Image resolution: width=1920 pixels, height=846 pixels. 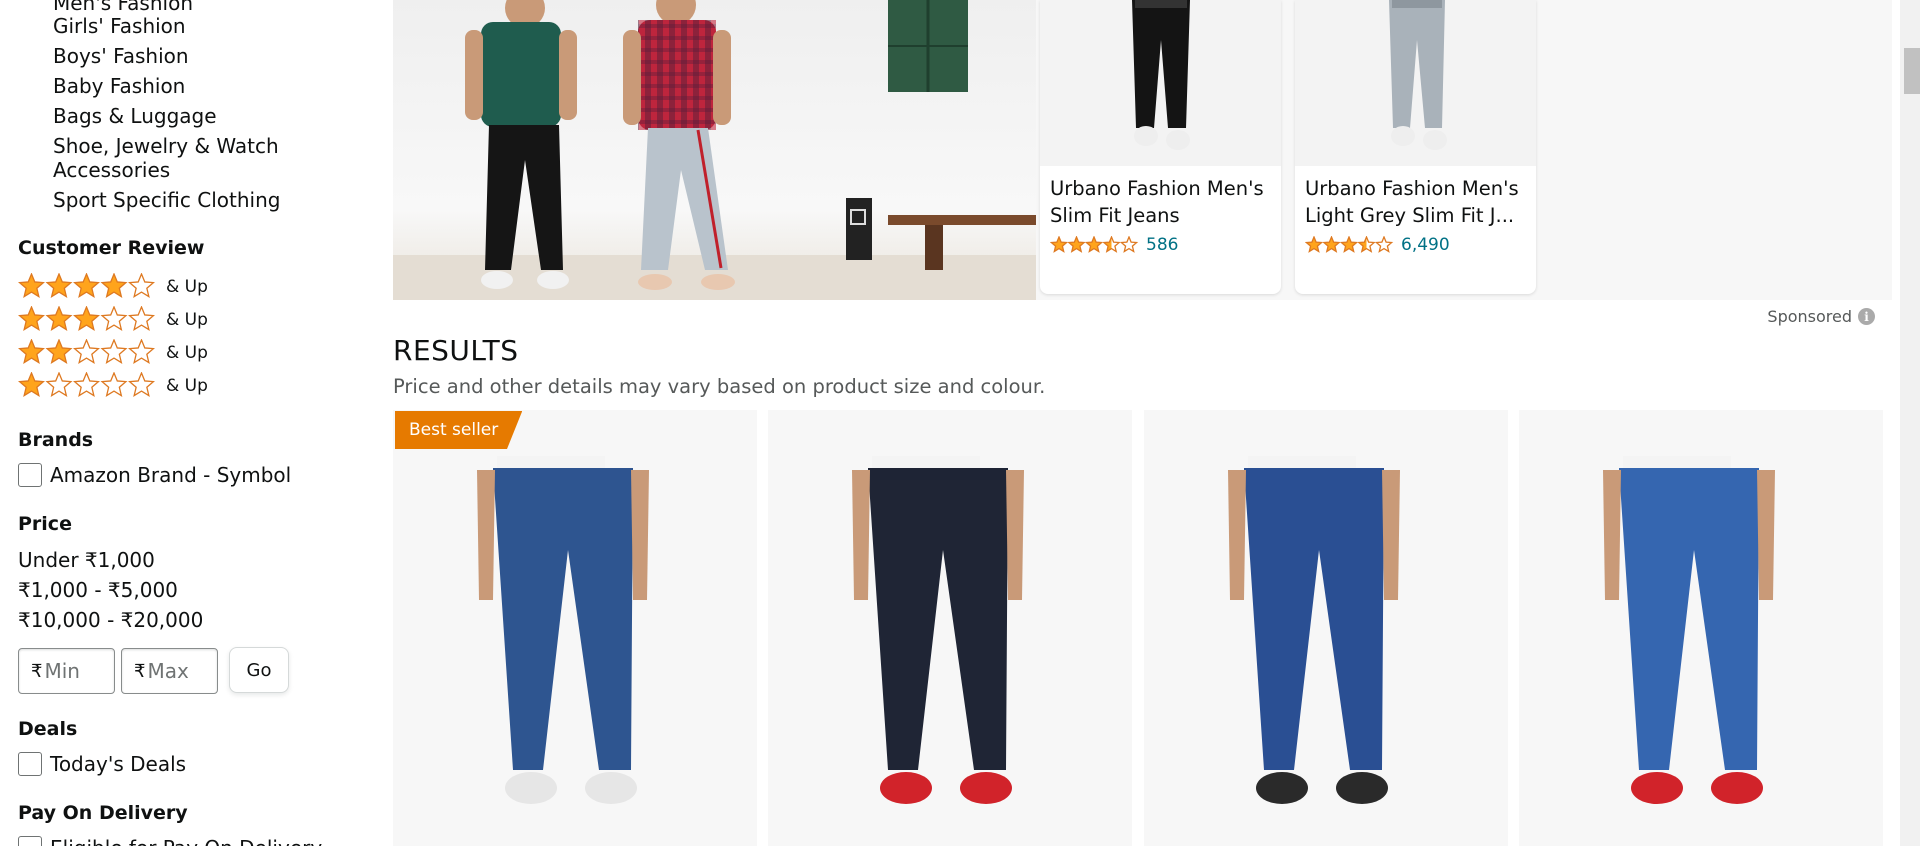 I want to click on models-in-jeans-illustration, so click(x=714, y=150).